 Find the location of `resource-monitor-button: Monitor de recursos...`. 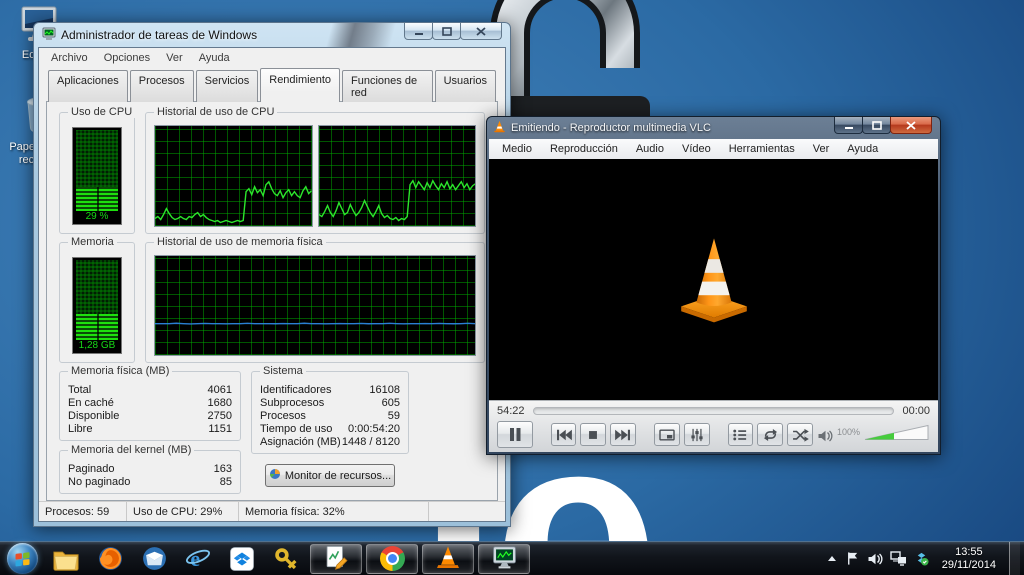

resource-monitor-button: Monitor de recursos... is located at coordinates (330, 475).